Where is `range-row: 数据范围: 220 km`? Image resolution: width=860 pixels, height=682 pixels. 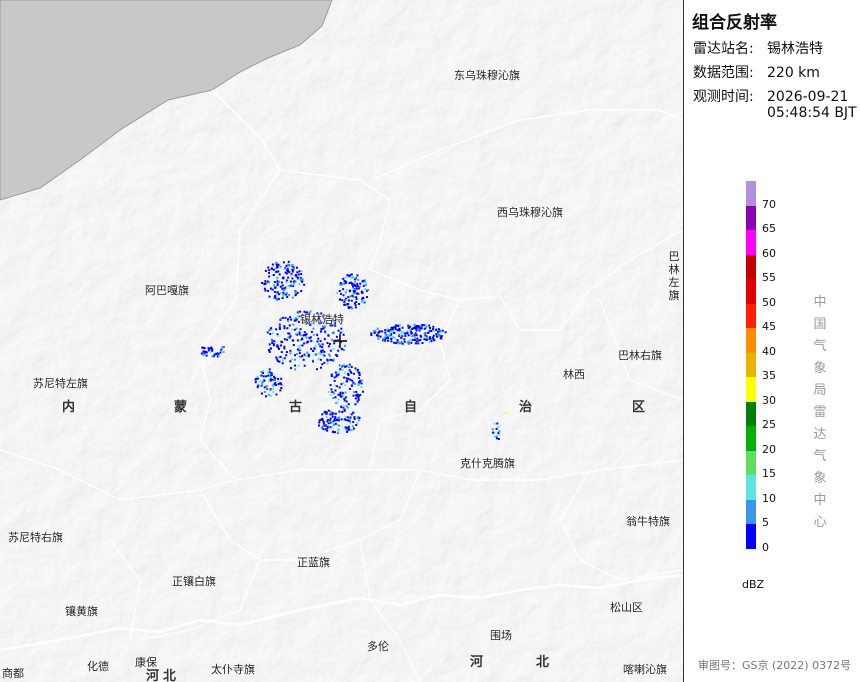
range-row: 数据范围: 220 km is located at coordinates (756, 72).